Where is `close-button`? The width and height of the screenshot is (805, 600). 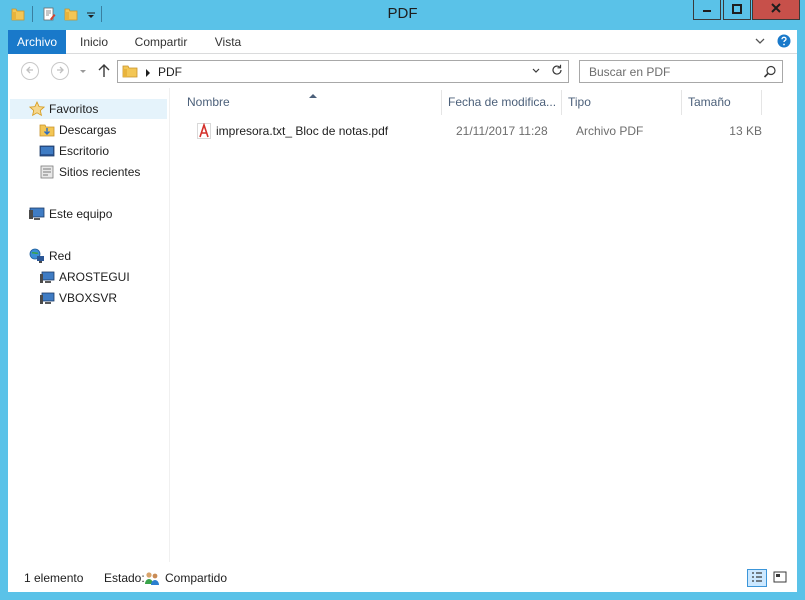
close-button is located at coordinates (776, 10).